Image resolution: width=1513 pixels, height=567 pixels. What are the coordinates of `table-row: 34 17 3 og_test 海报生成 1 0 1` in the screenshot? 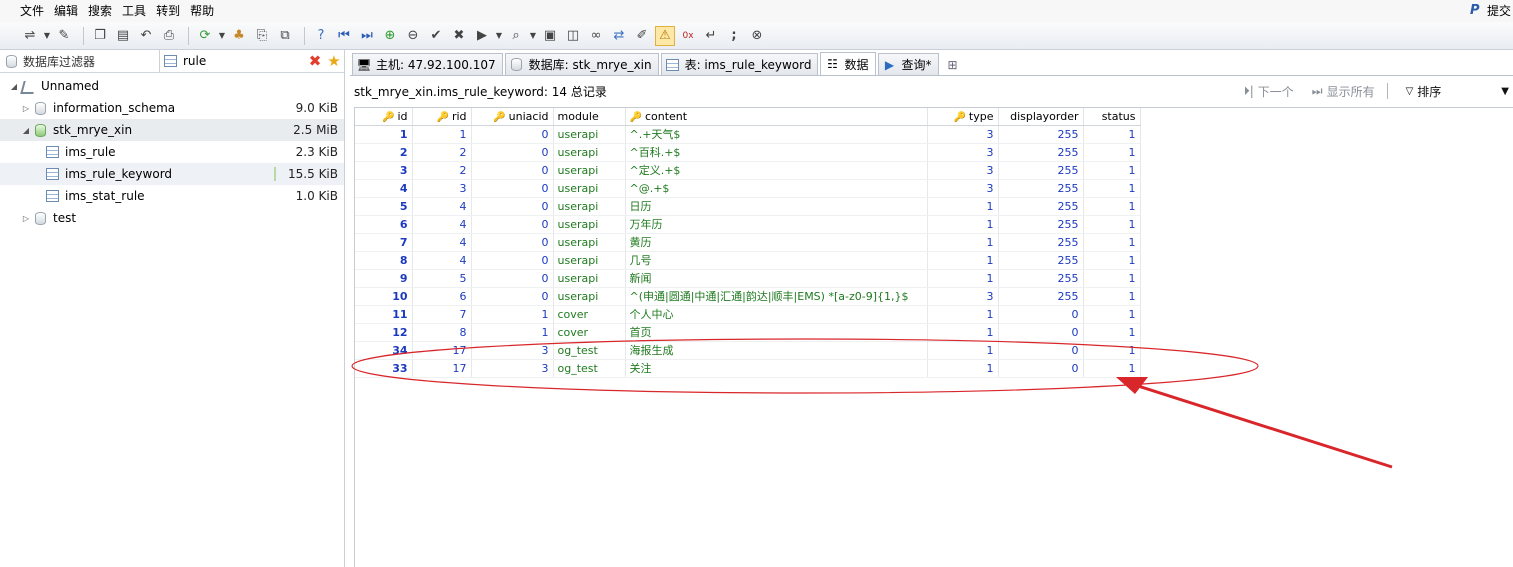 It's located at (748, 350).